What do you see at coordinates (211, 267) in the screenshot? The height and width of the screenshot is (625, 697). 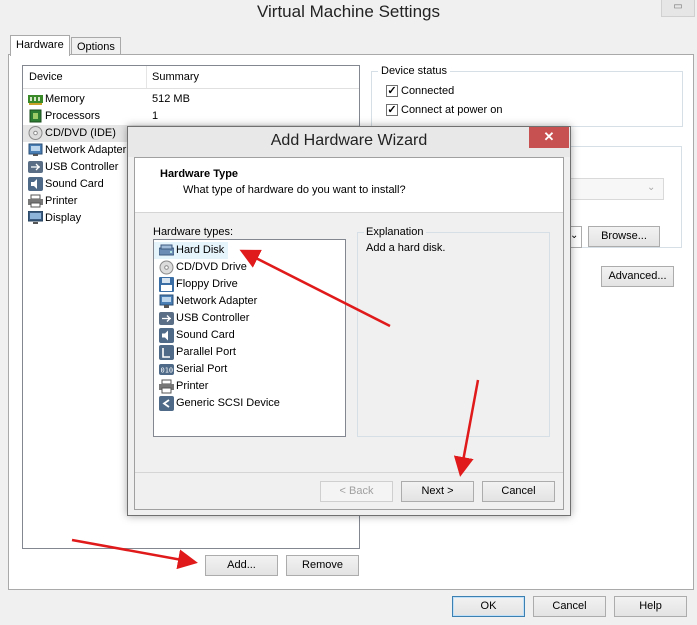 I see `hardware-type-label: CD/DVD Drive` at bounding box center [211, 267].